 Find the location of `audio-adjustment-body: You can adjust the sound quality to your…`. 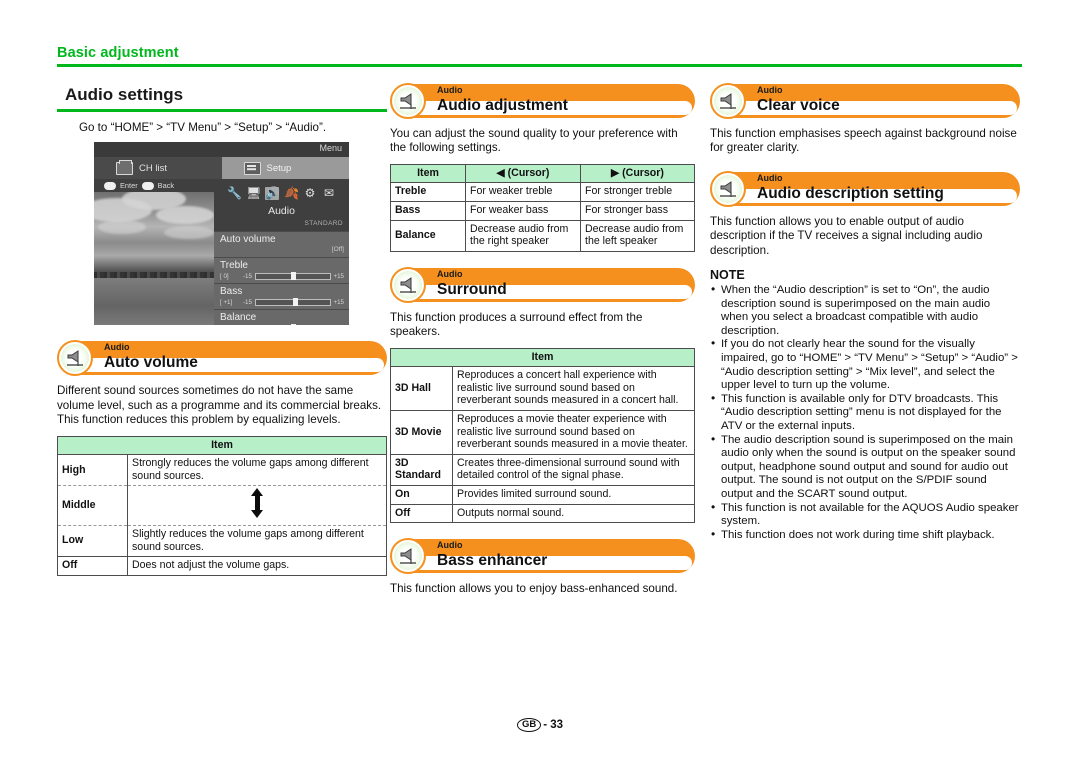

audio-adjustment-body: You can adjust the sound quality to your… is located at coordinates (534, 141).